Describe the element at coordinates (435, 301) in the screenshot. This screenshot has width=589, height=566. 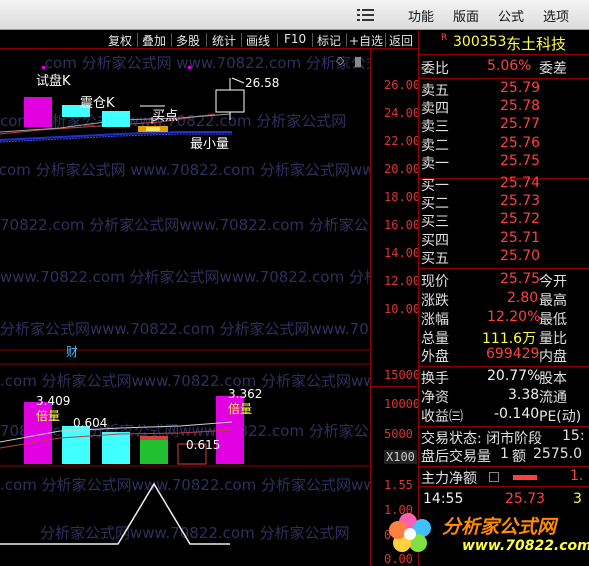
I see `change-label: 涨跌` at that location.